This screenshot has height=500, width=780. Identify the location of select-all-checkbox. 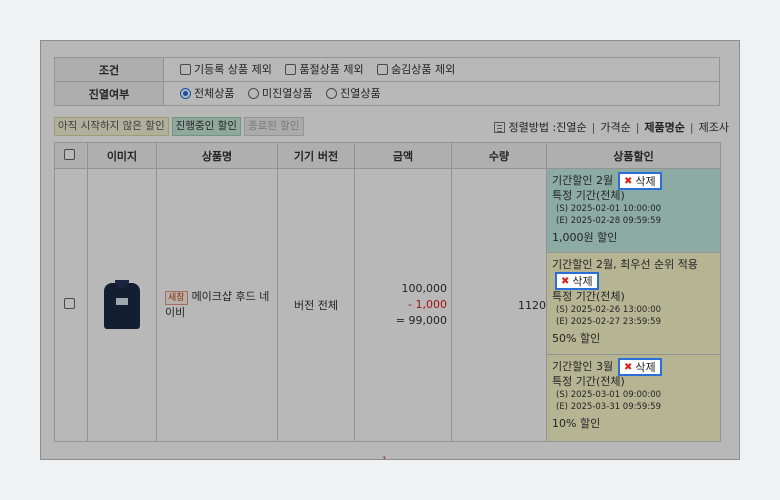
(69, 154).